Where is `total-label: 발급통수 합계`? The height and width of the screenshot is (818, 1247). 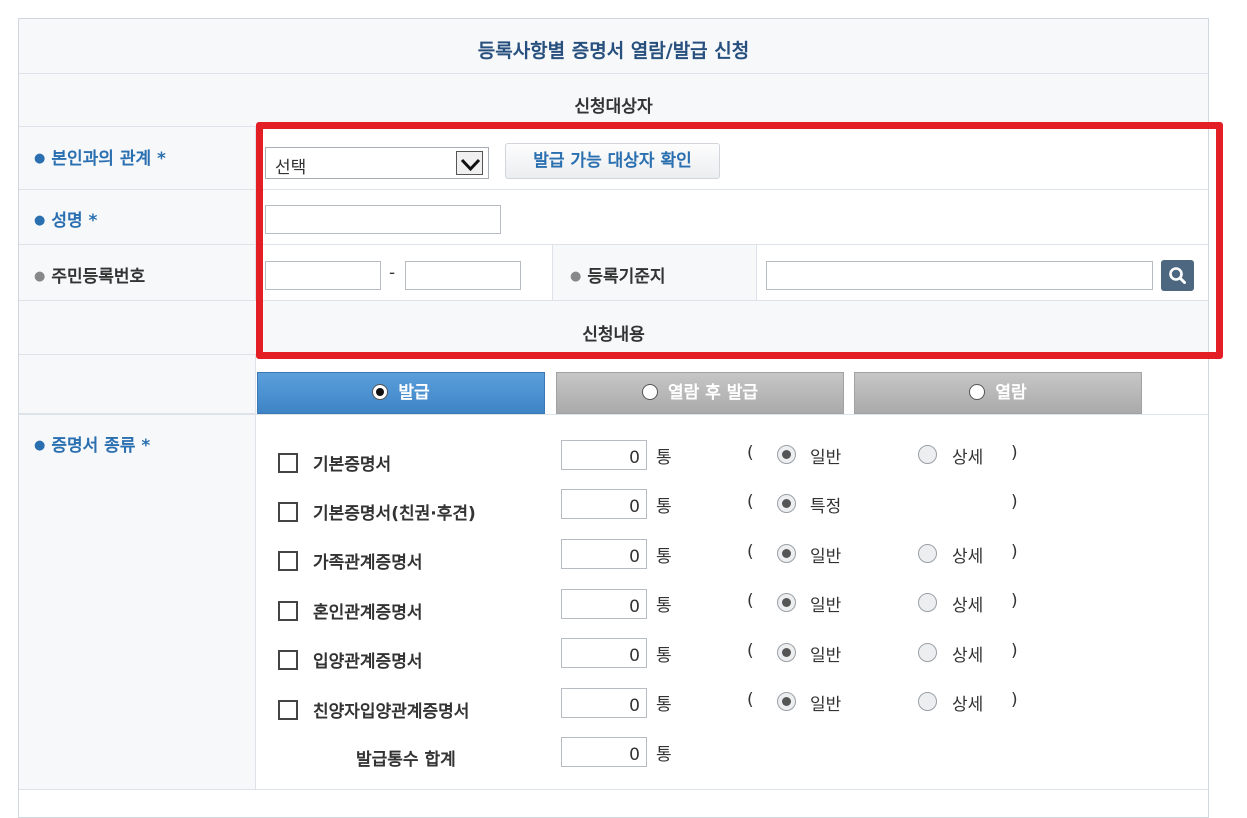 total-label: 발급통수 합계 is located at coordinates (406, 760).